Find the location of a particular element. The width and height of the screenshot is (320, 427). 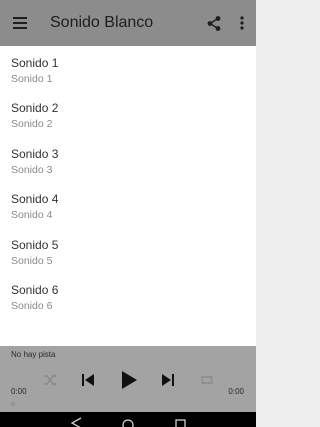

seek-thumb is located at coordinates (13, 404).